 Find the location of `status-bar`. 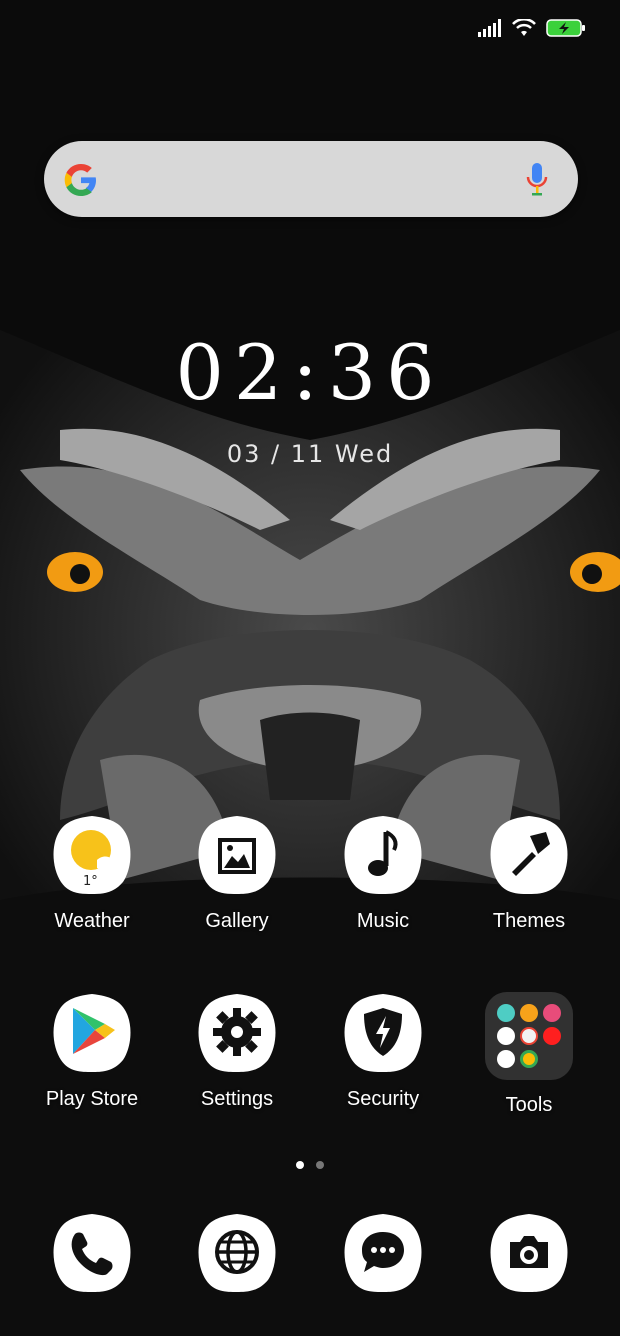

status-bar is located at coordinates (532, 28).